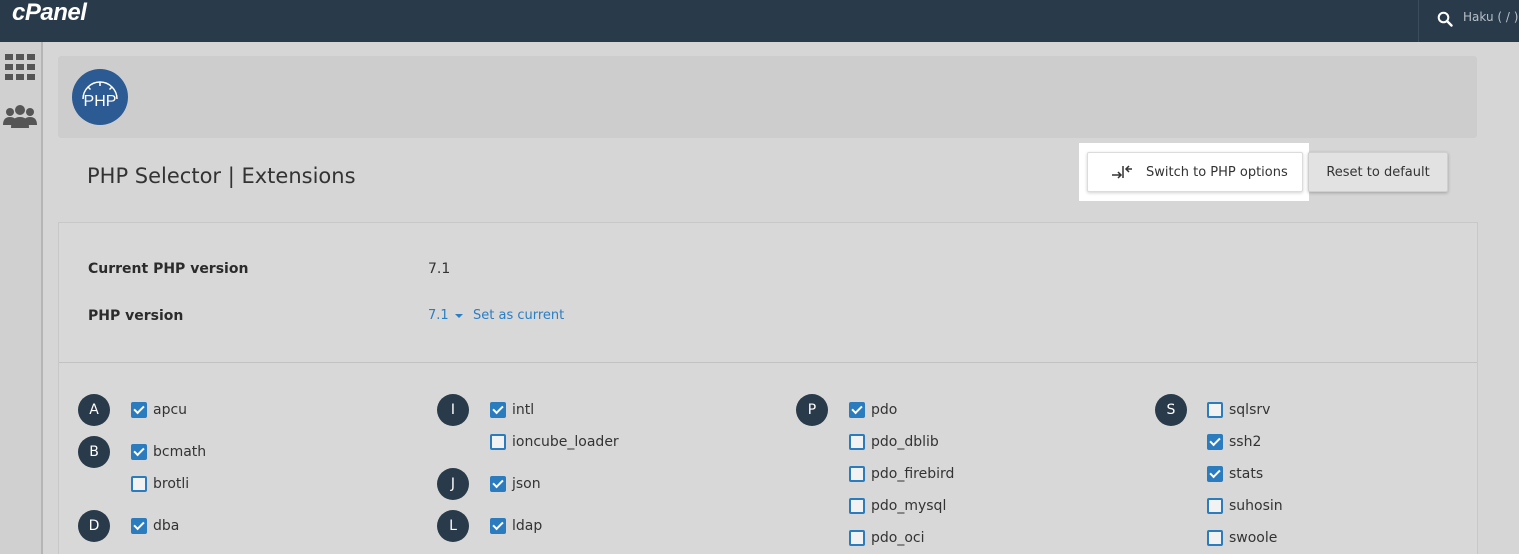  I want to click on apps-grid-icon, so click(20, 67).